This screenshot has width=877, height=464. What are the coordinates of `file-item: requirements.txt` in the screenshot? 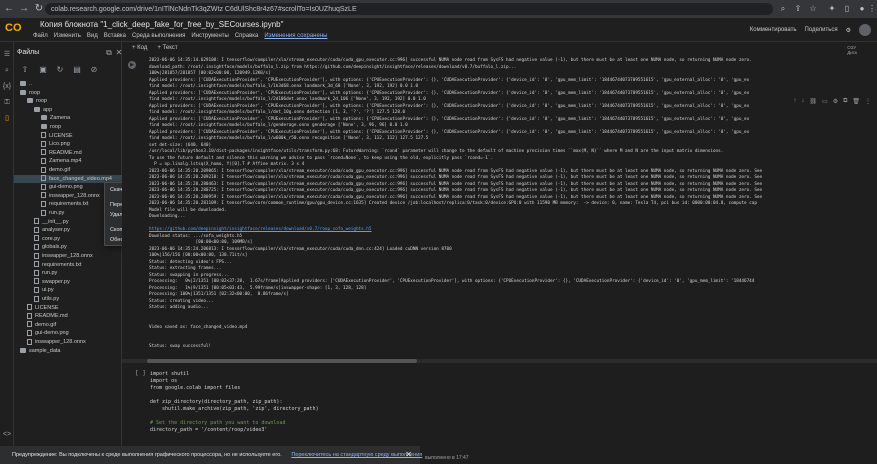 It's located at (68, 265).